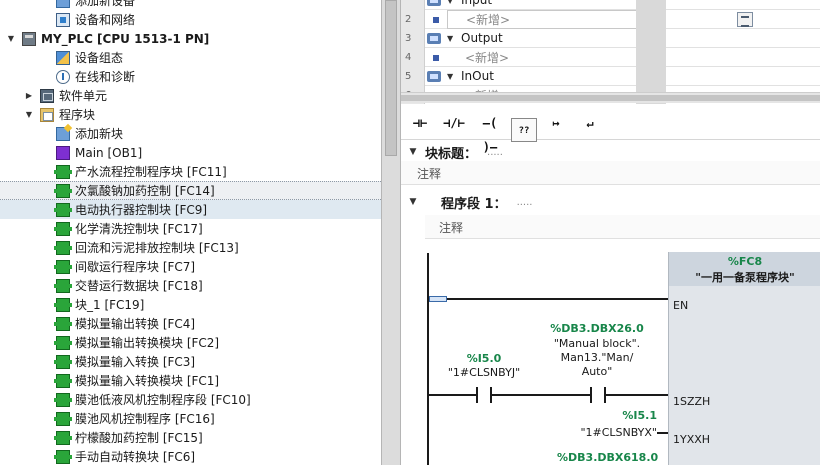  I want to click on tree-item-化学清洗控制块-fc17: 化学清洗控制块 [FC17], so click(190, 228).